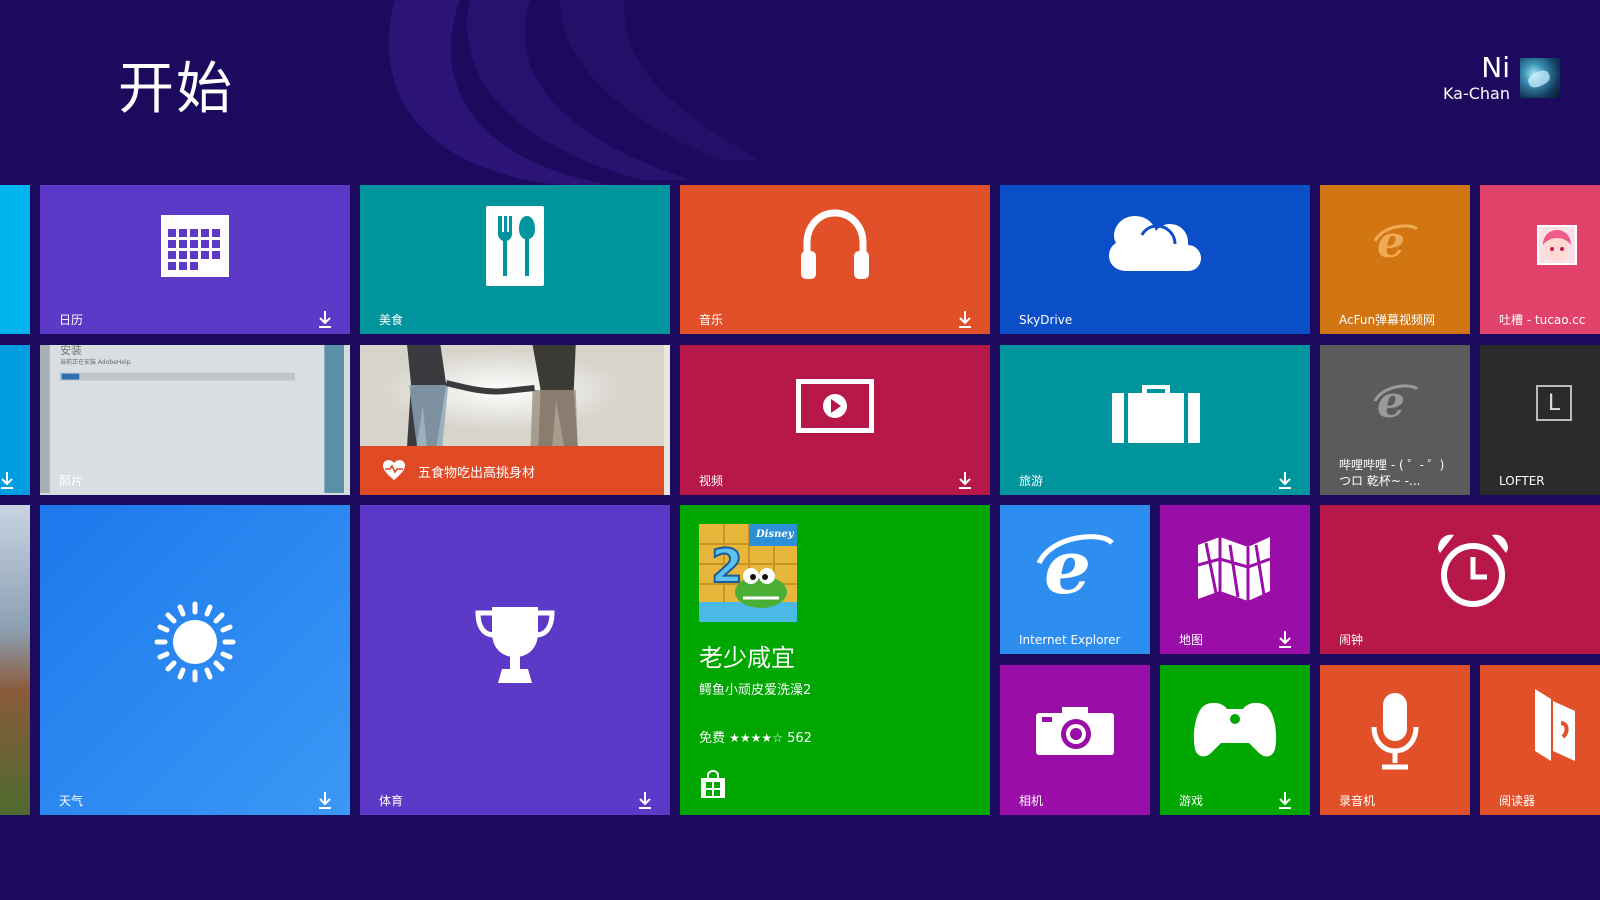 Image resolution: width=1600 pixels, height=900 pixels. I want to click on tile-games: 游戏, so click(1235, 740).